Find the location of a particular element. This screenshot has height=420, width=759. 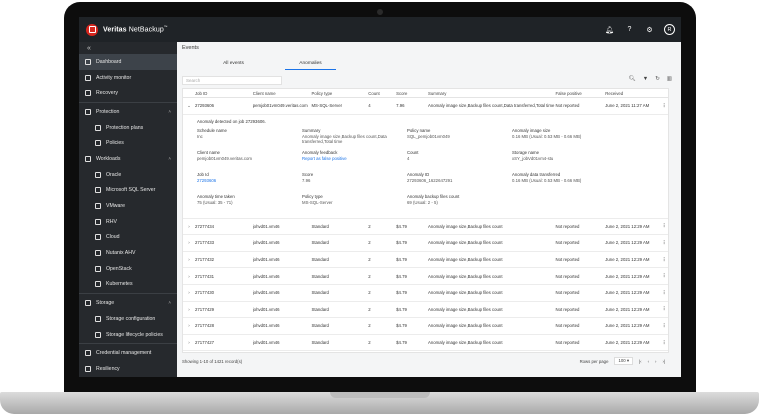

sidebar-item-microsoft-sql-server: Microsoft SQL Server is located at coordinates (128, 191).